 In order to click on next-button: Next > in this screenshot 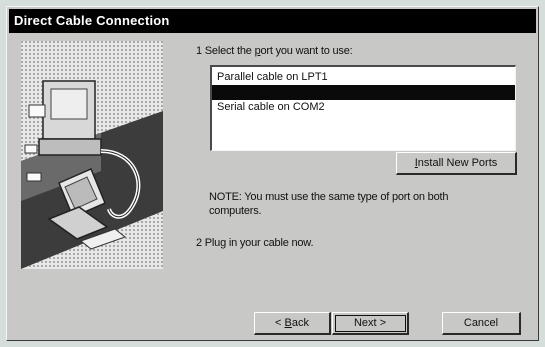, I will do `click(370, 323)`.